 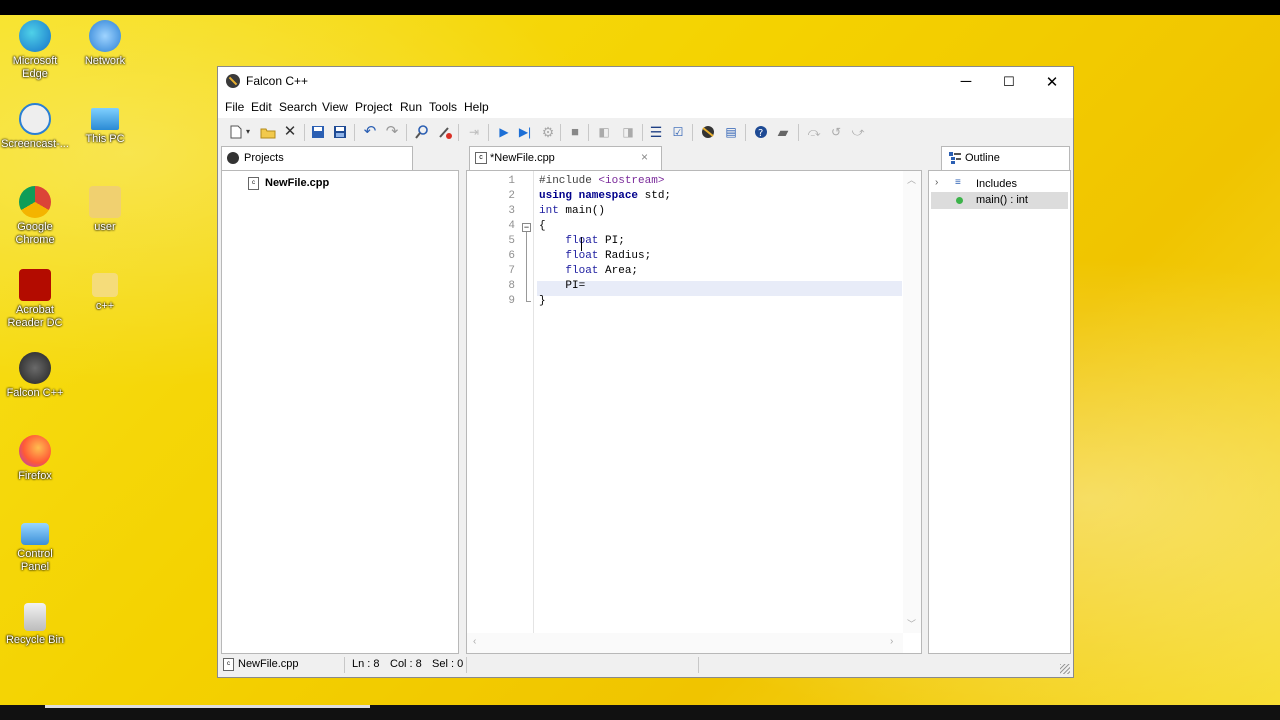 What do you see at coordinates (228, 664) in the screenshot?
I see `cpp-file-icon: c` at bounding box center [228, 664].